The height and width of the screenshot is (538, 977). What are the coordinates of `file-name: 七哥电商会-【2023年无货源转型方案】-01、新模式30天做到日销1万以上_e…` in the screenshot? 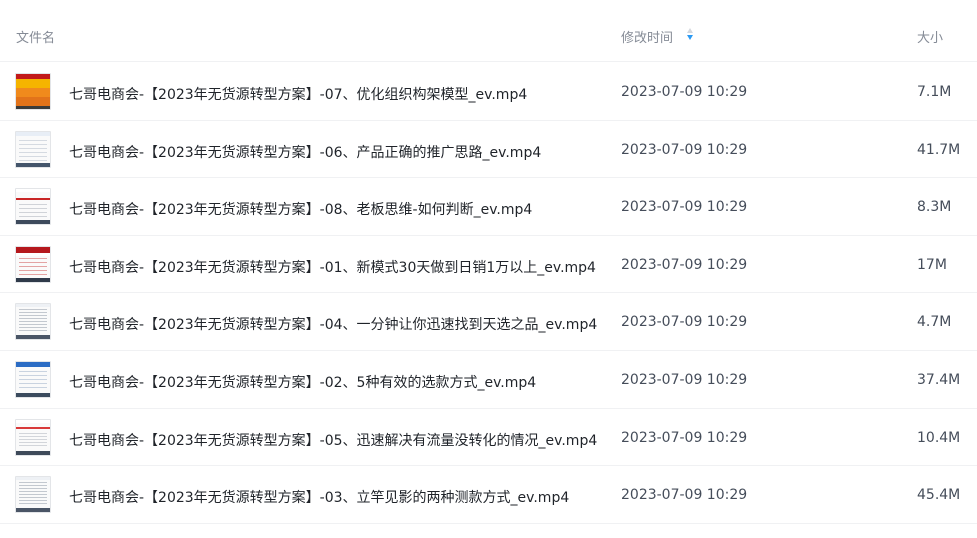 It's located at (332, 267).